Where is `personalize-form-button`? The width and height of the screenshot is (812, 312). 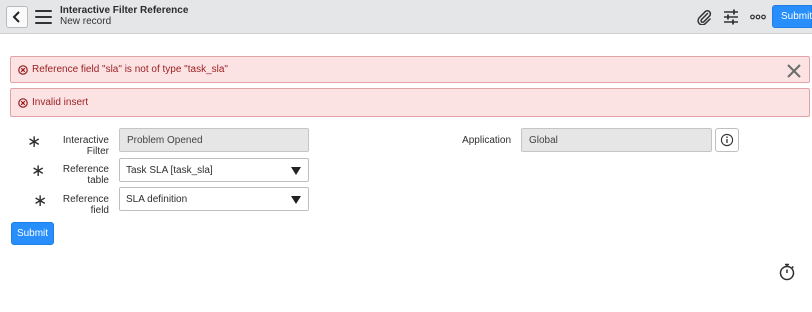
personalize-form-button is located at coordinates (731, 17).